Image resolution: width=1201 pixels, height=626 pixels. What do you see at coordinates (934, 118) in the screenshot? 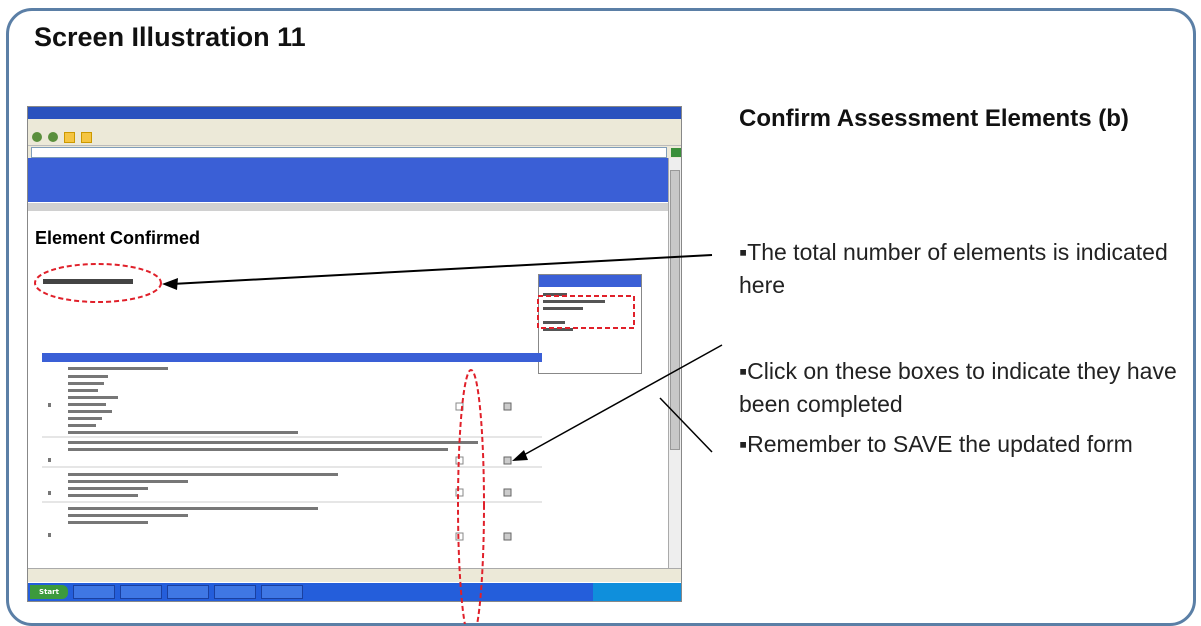
I see `section-heading: Confirm Assessment Elements (b)` at bounding box center [934, 118].